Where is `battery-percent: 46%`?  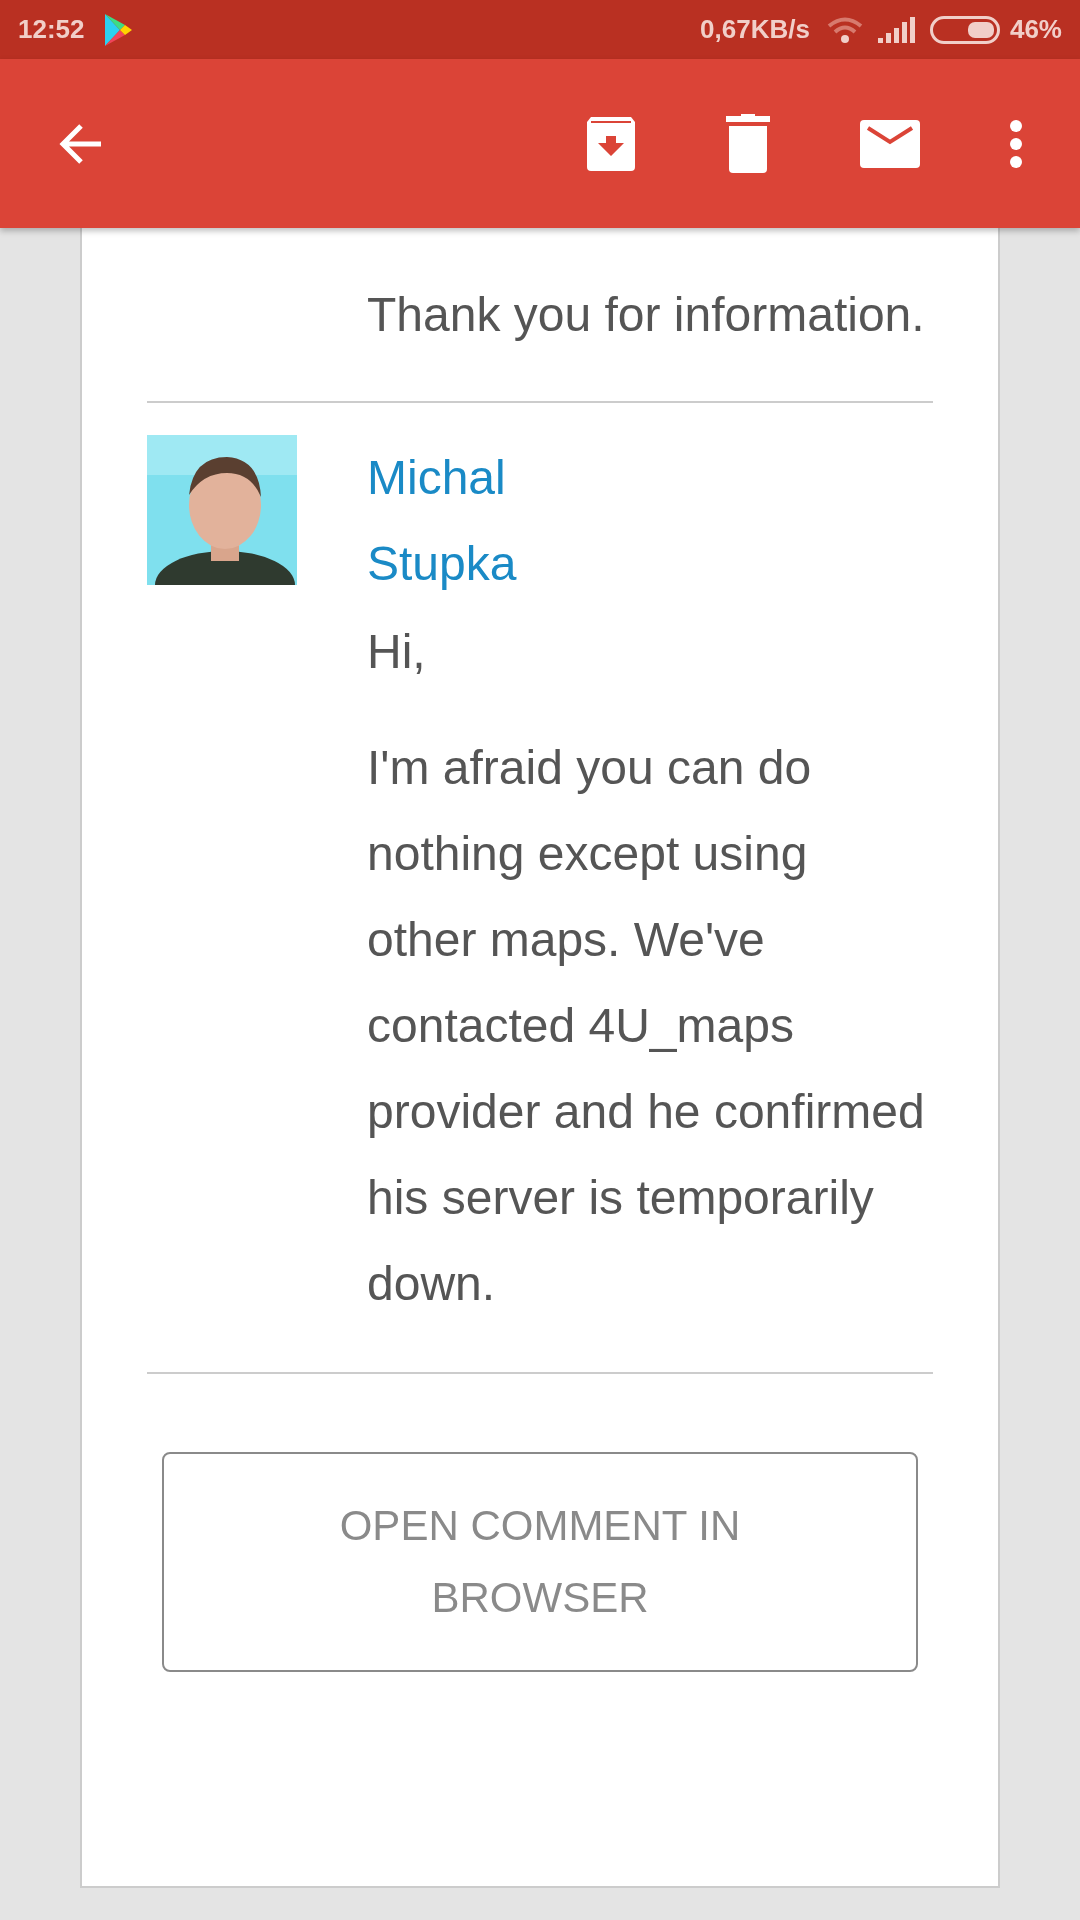 battery-percent: 46% is located at coordinates (1035, 29).